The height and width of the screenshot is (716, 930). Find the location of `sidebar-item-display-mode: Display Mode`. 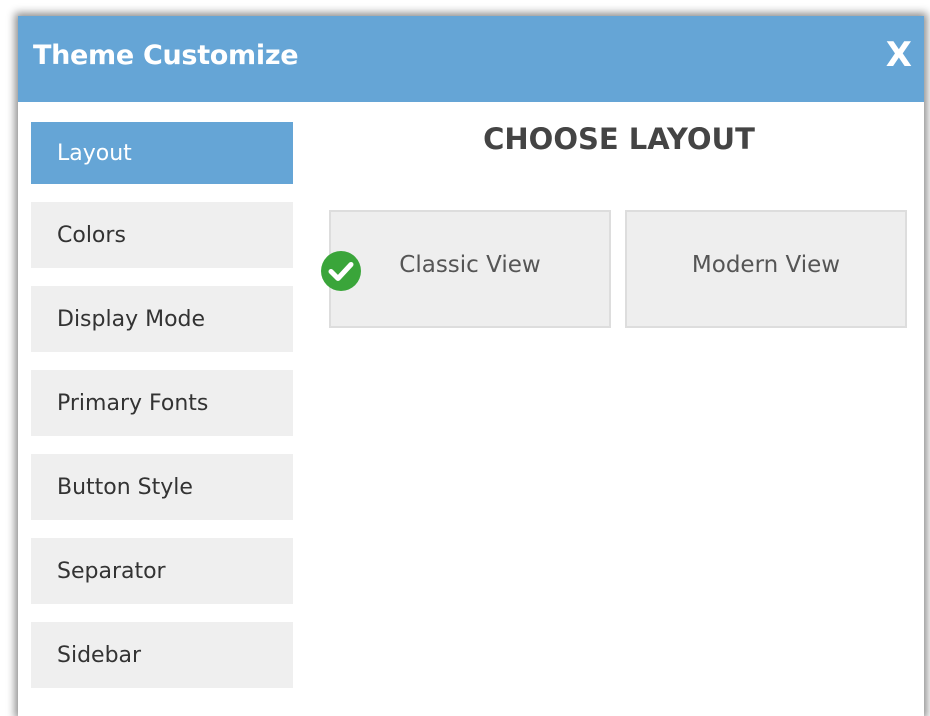

sidebar-item-display-mode: Display Mode is located at coordinates (162, 319).